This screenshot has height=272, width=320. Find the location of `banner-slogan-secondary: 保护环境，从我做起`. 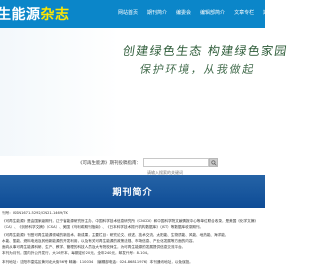

banner-slogan-secondary: 保护环境，从我做起 is located at coordinates (197, 69).